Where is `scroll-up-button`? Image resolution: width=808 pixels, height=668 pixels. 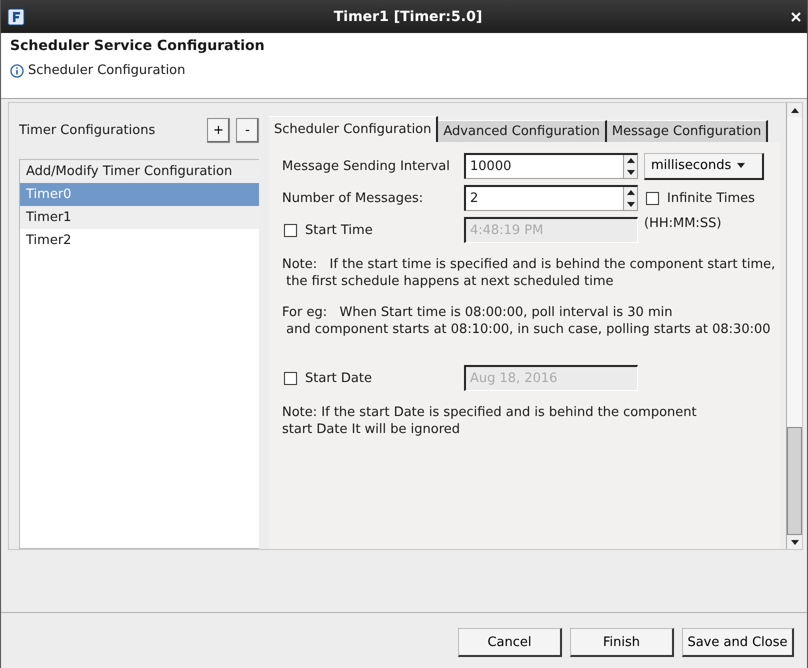 scroll-up-button is located at coordinates (794, 110).